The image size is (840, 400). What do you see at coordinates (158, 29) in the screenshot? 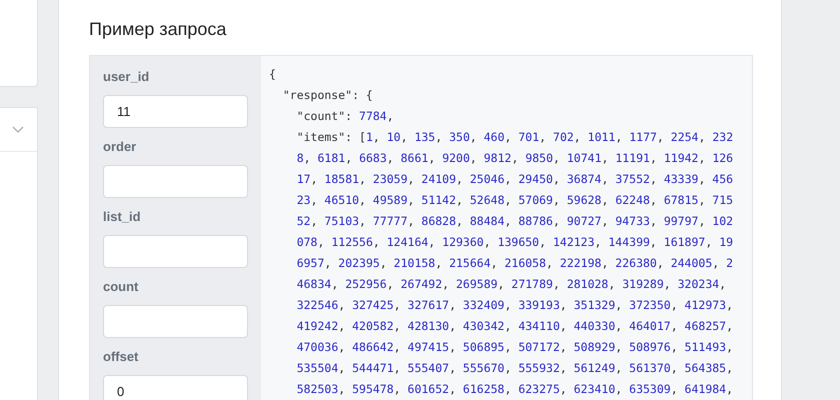
I see `section-title: Пример запроса` at bounding box center [158, 29].